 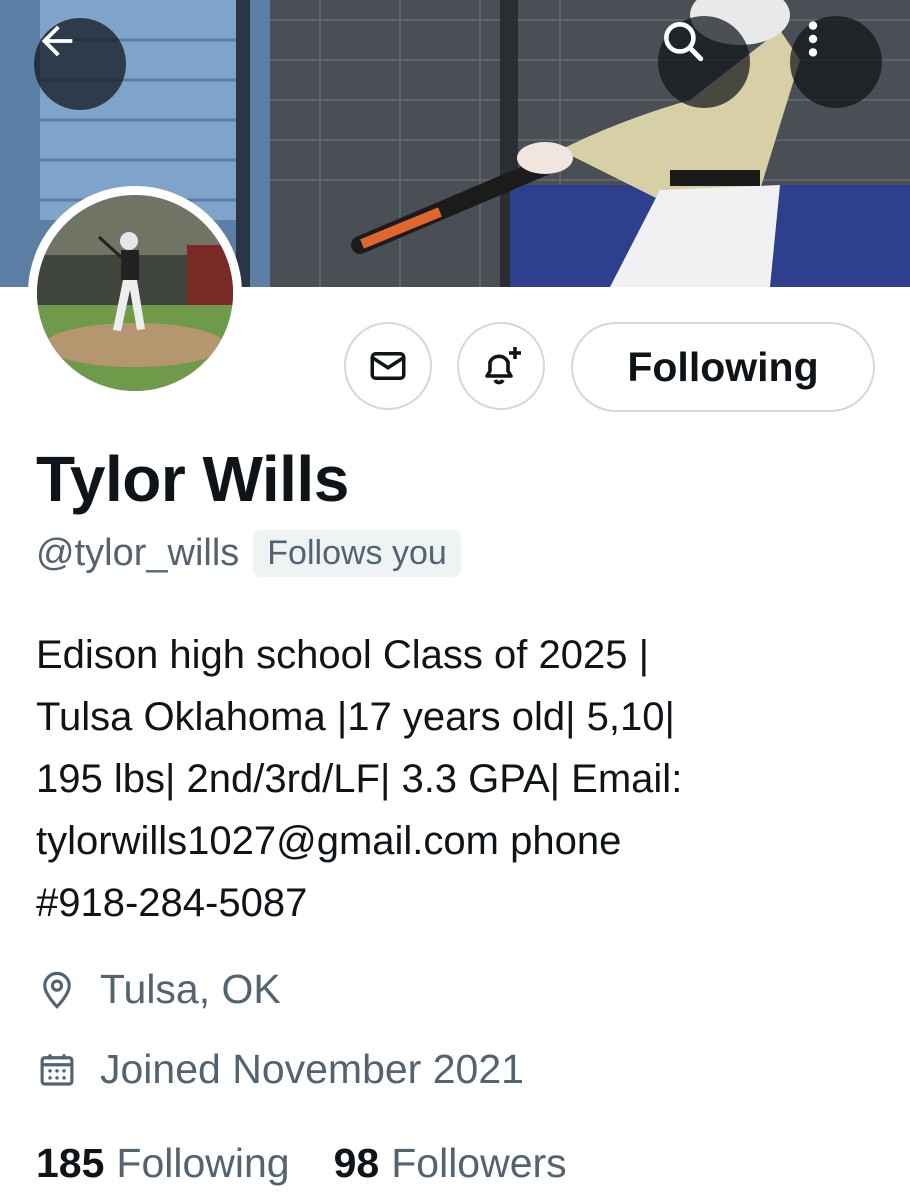 What do you see at coordinates (57, 990) in the screenshot?
I see `location-pin-icon` at bounding box center [57, 990].